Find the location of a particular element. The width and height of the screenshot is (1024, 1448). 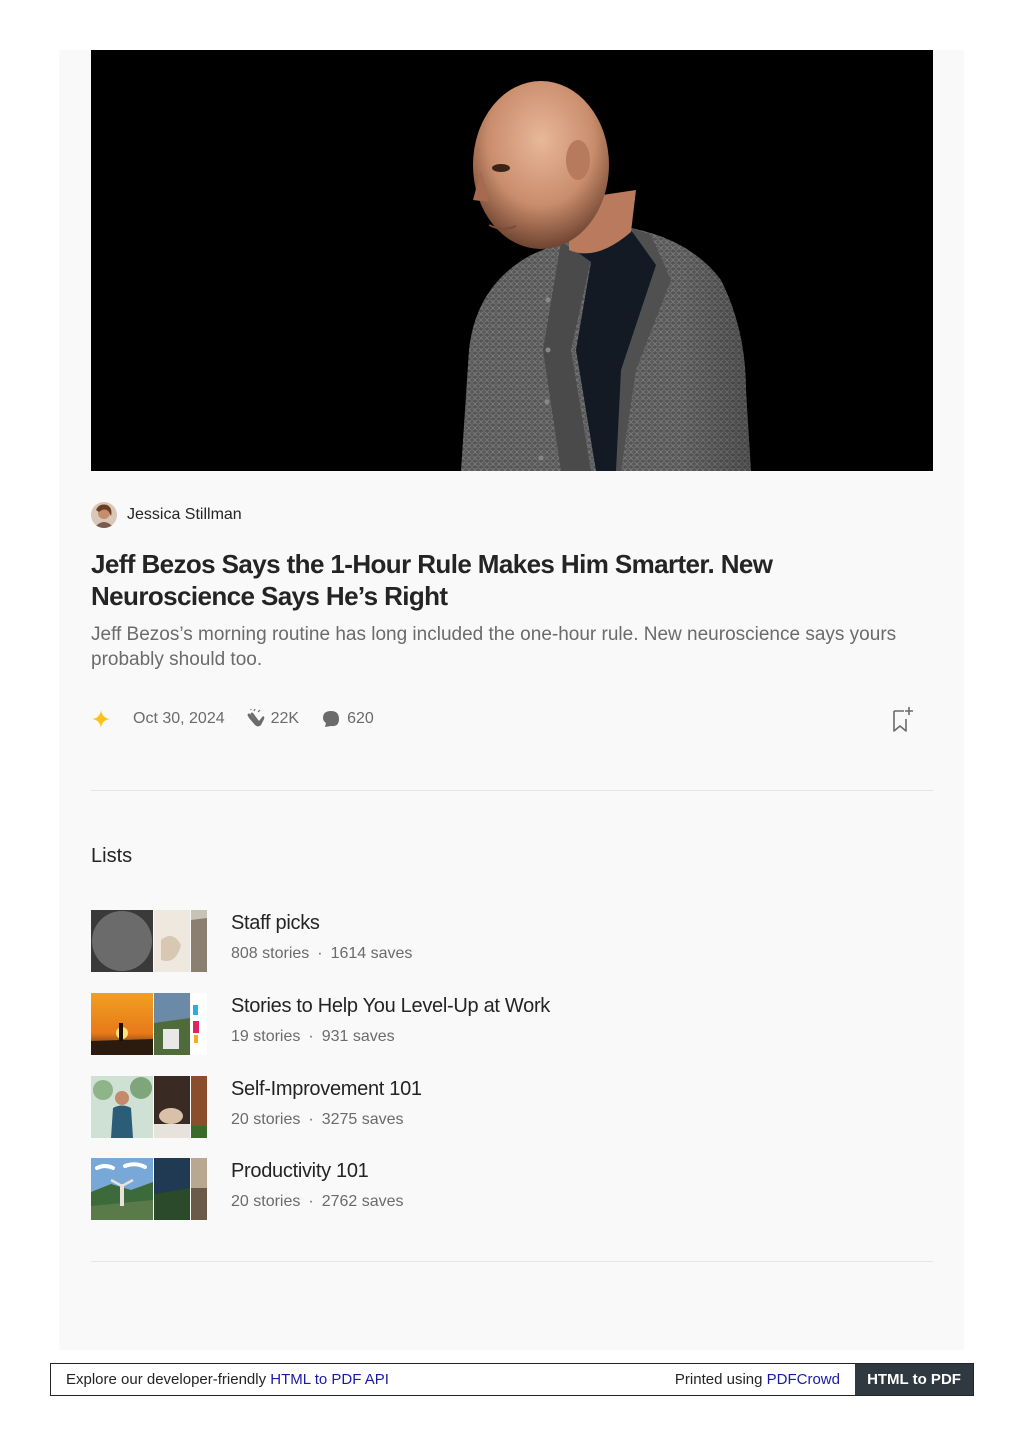

clap-icon is located at coordinates (255, 718).